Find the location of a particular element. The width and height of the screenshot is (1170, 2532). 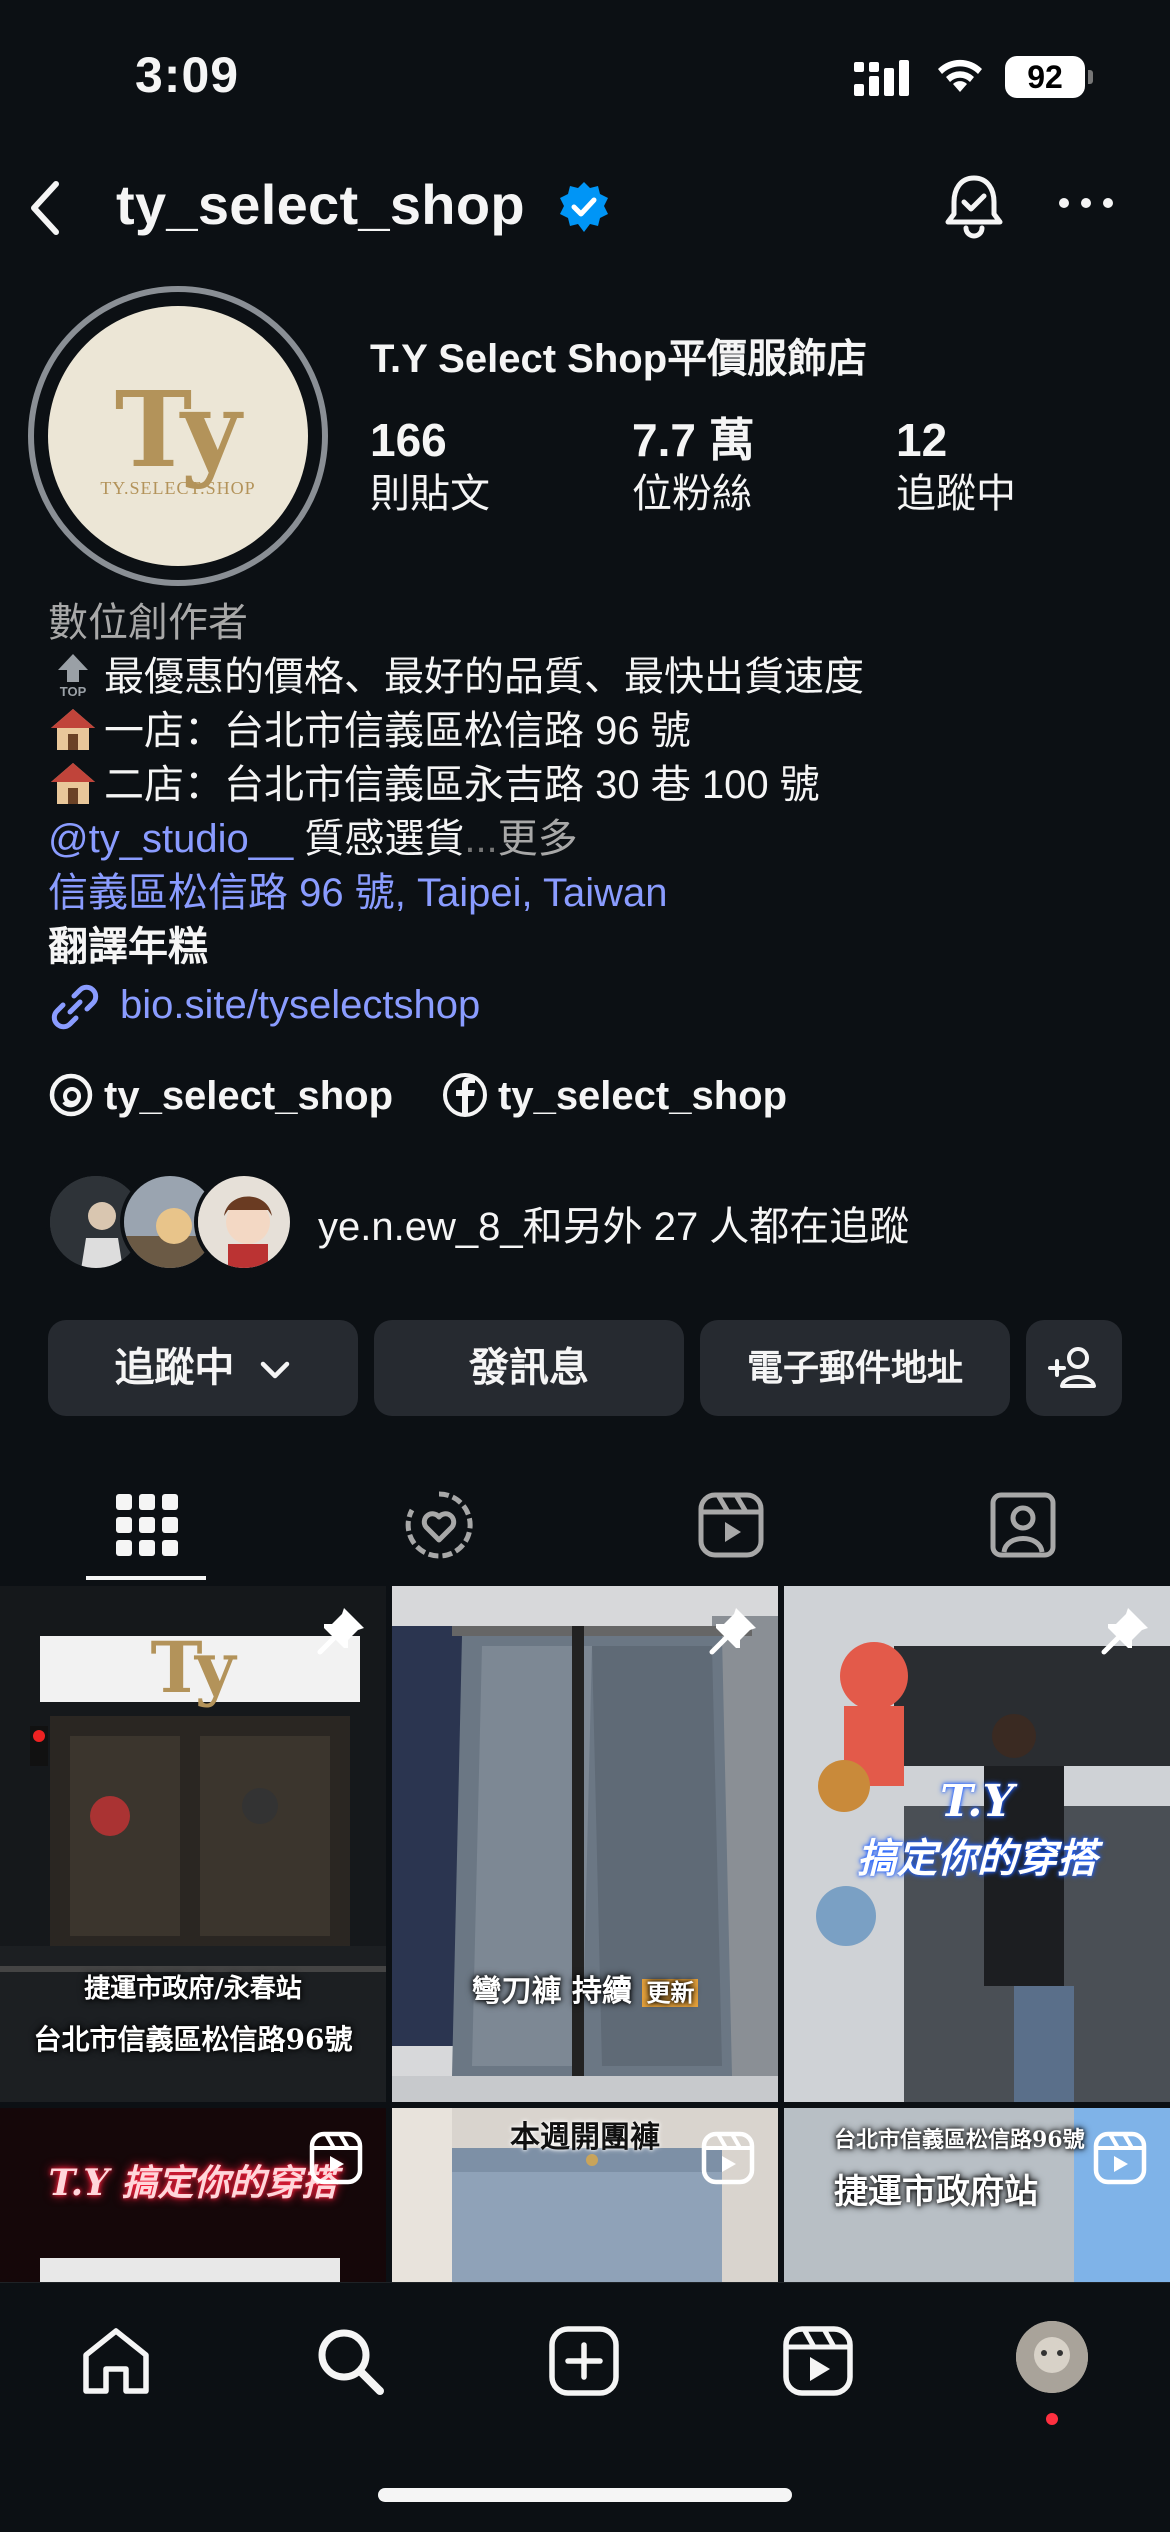

post-caption: 搞定你的穿搭 is located at coordinates (977, 1858).